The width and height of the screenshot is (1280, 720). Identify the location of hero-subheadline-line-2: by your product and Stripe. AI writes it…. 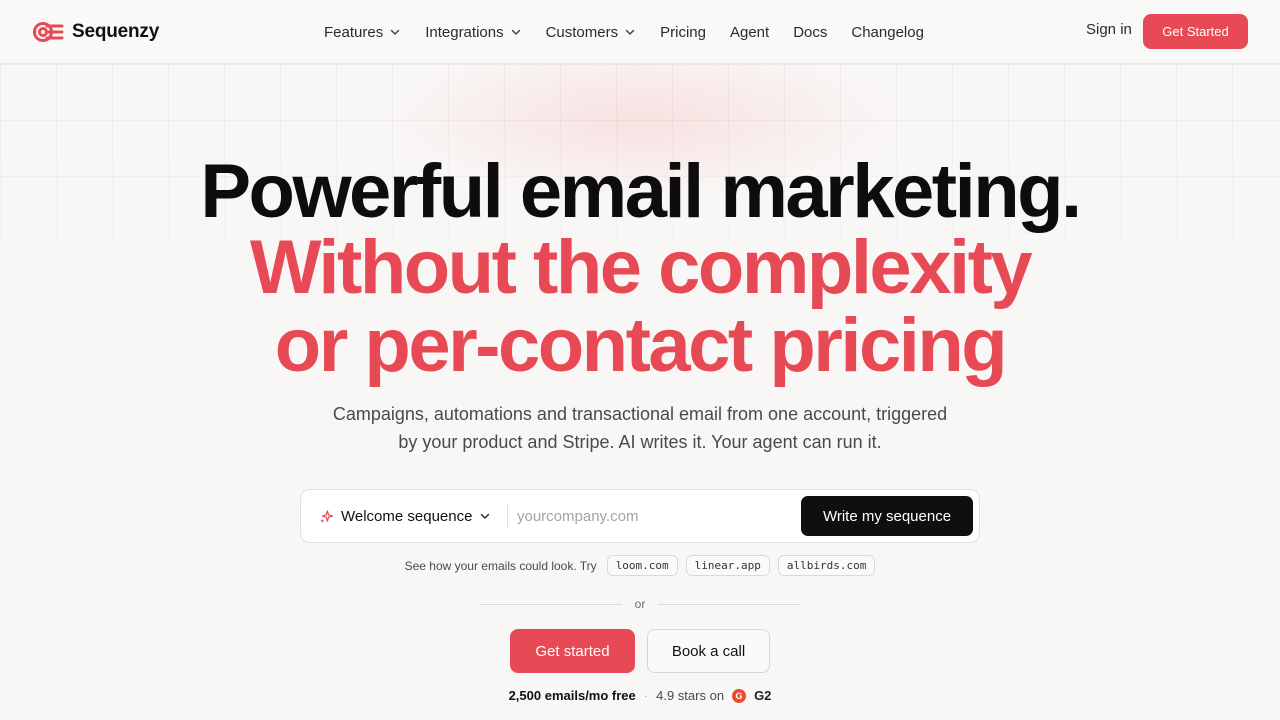
(640, 442).